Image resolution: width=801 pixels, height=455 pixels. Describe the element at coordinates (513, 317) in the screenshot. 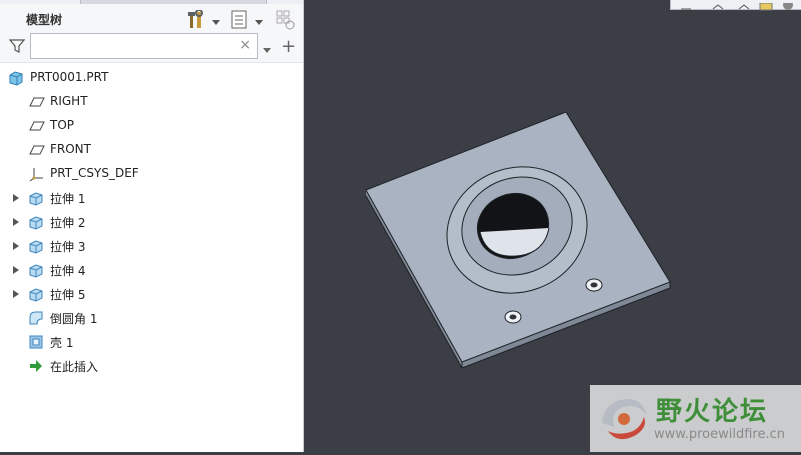

I see `small-hole-1-center` at that location.